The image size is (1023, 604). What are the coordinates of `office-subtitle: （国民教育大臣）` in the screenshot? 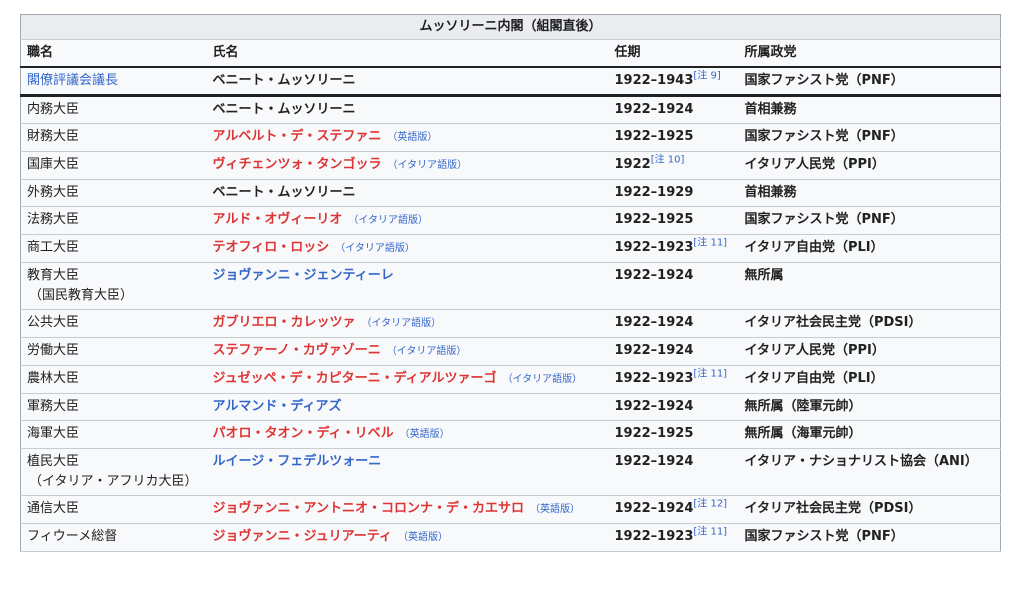 It's located at (81, 295).